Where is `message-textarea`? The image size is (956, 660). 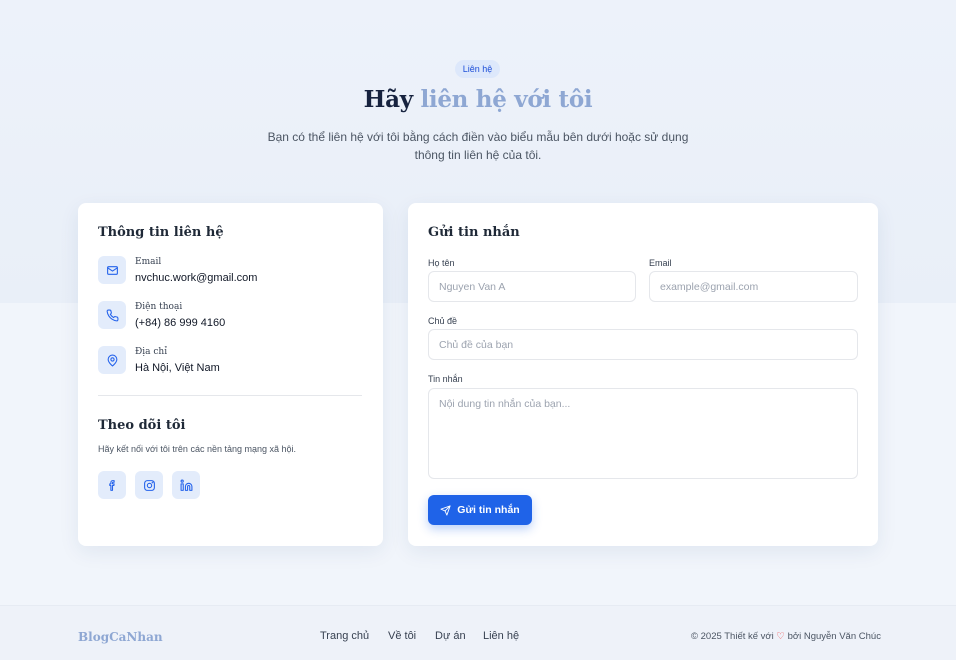 message-textarea is located at coordinates (643, 433).